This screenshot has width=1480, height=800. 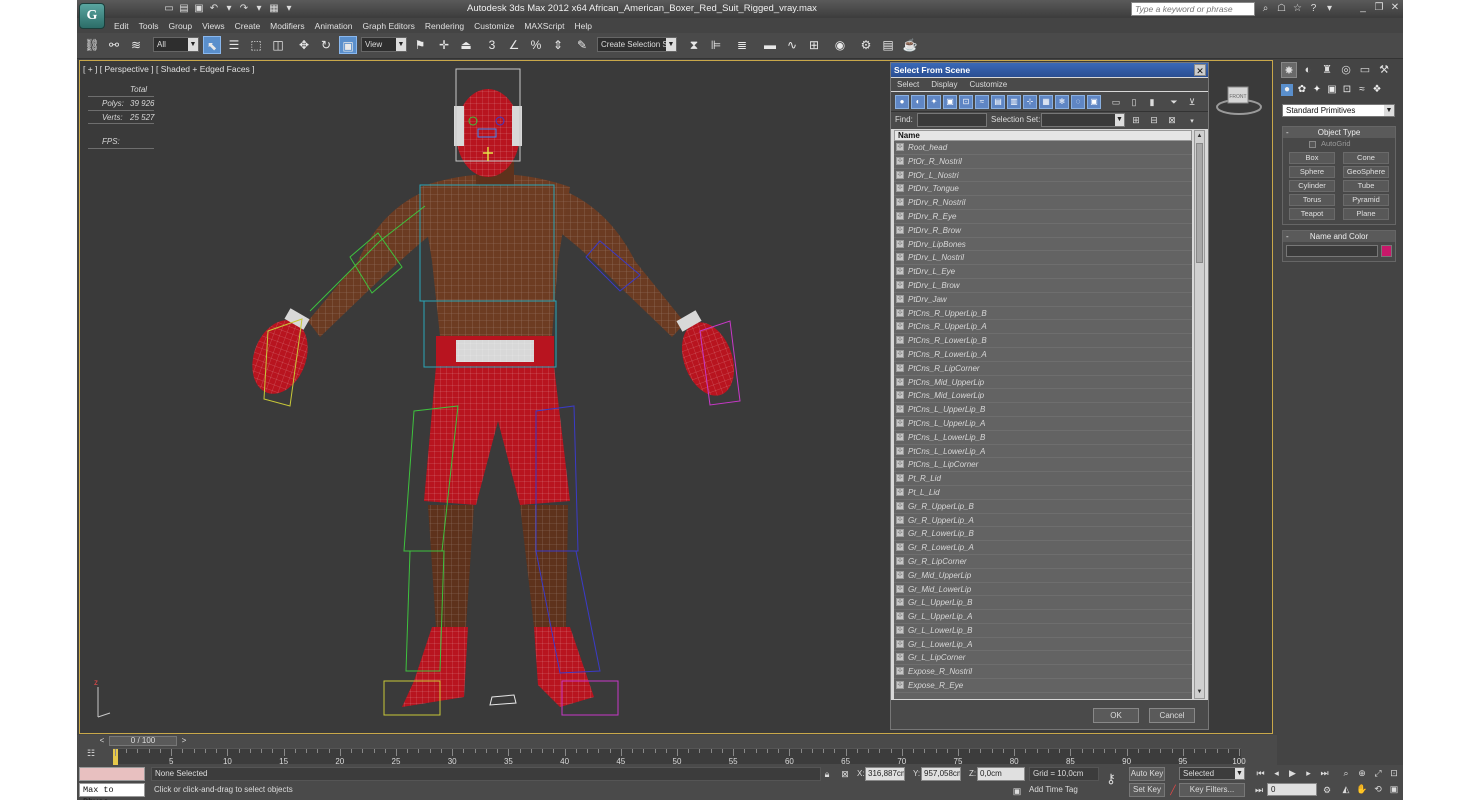 What do you see at coordinates (1395, 8) in the screenshot?
I see `close-icon: ✕` at bounding box center [1395, 8].